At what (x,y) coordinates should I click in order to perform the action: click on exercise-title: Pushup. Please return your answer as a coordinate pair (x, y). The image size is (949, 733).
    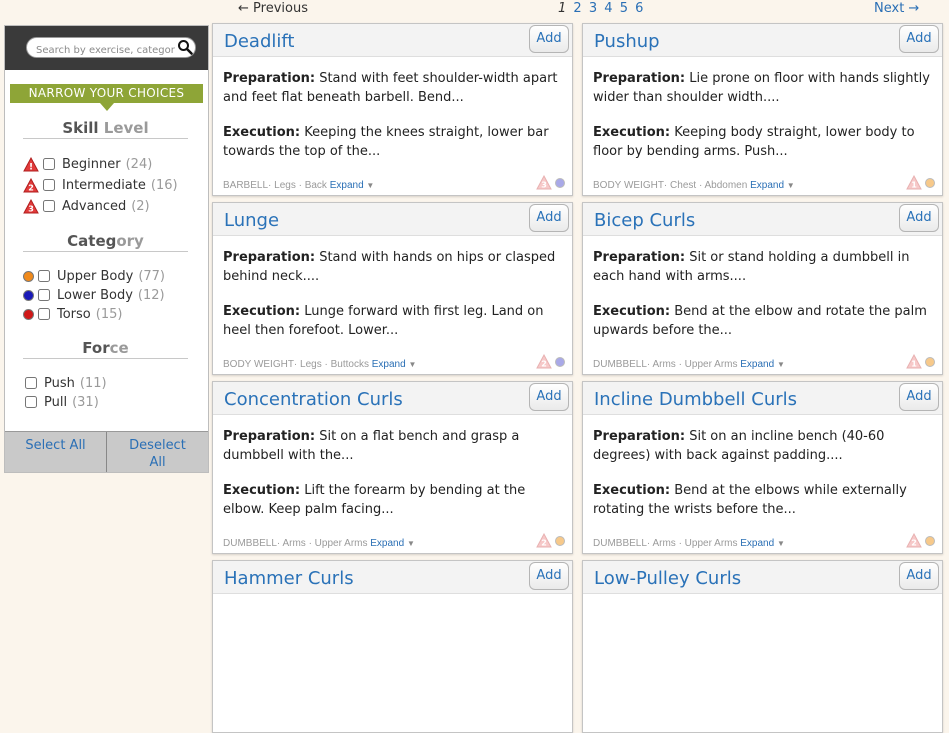
    Looking at the image, I should click on (627, 41).